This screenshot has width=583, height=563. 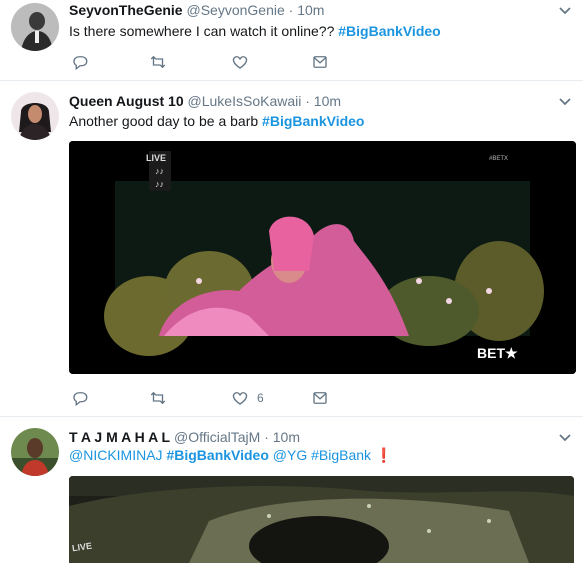 I want to click on like-count: 6, so click(x=260, y=398).